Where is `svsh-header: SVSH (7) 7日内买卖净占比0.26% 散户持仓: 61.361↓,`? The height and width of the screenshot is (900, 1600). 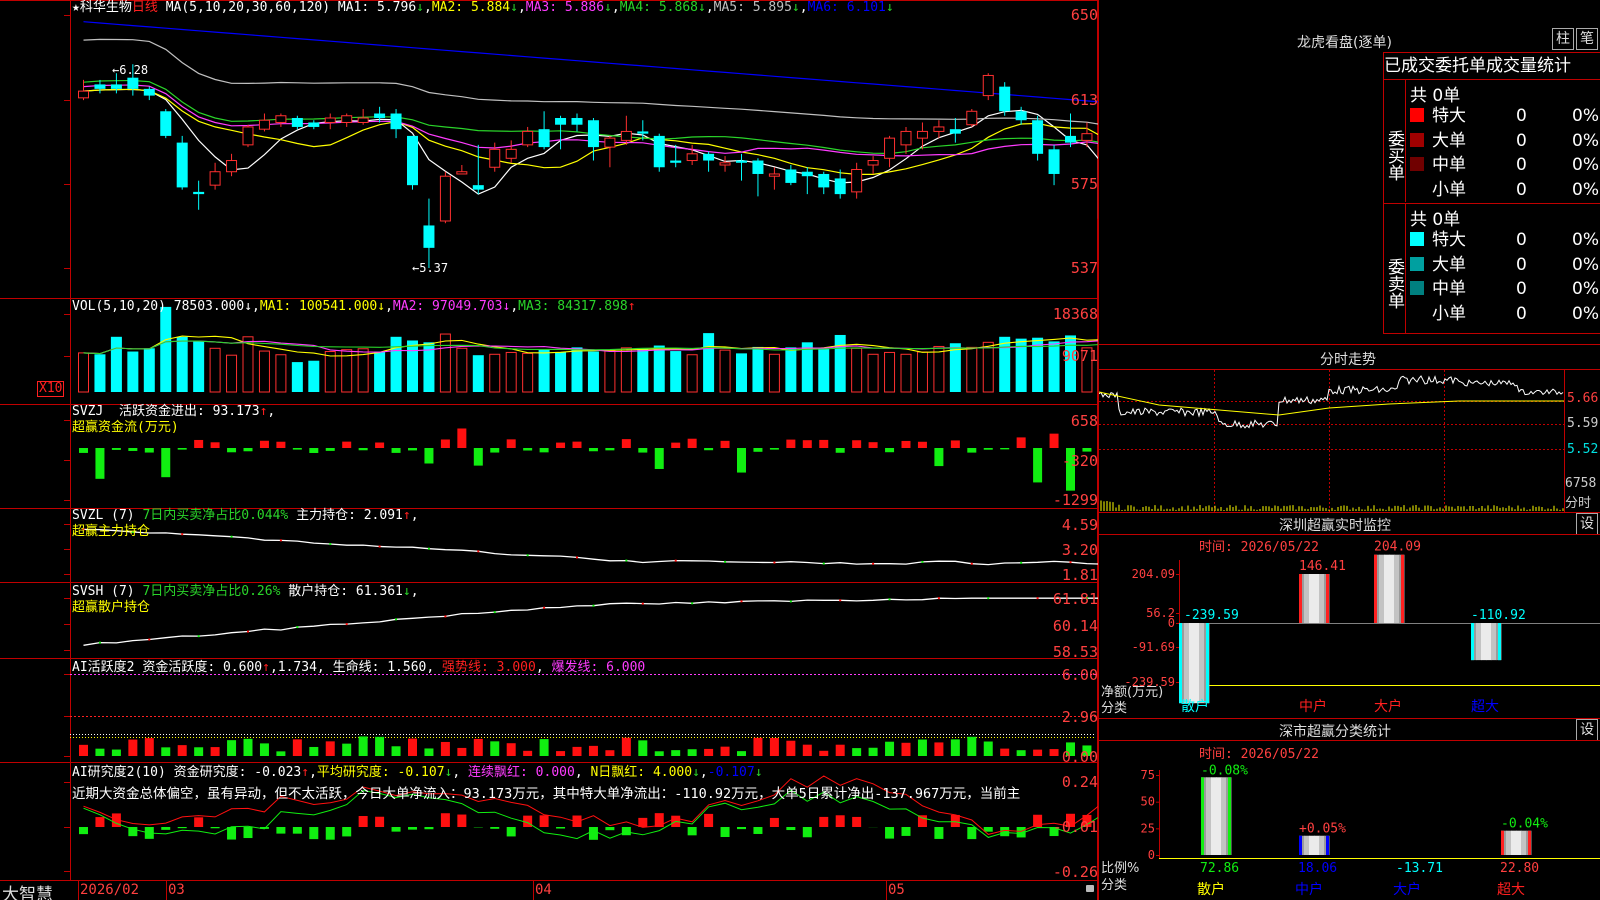 svsh-header: SVSH (7) 7日内买卖净占比0.26% 散户持仓: 61.361↓, is located at coordinates (245, 591).